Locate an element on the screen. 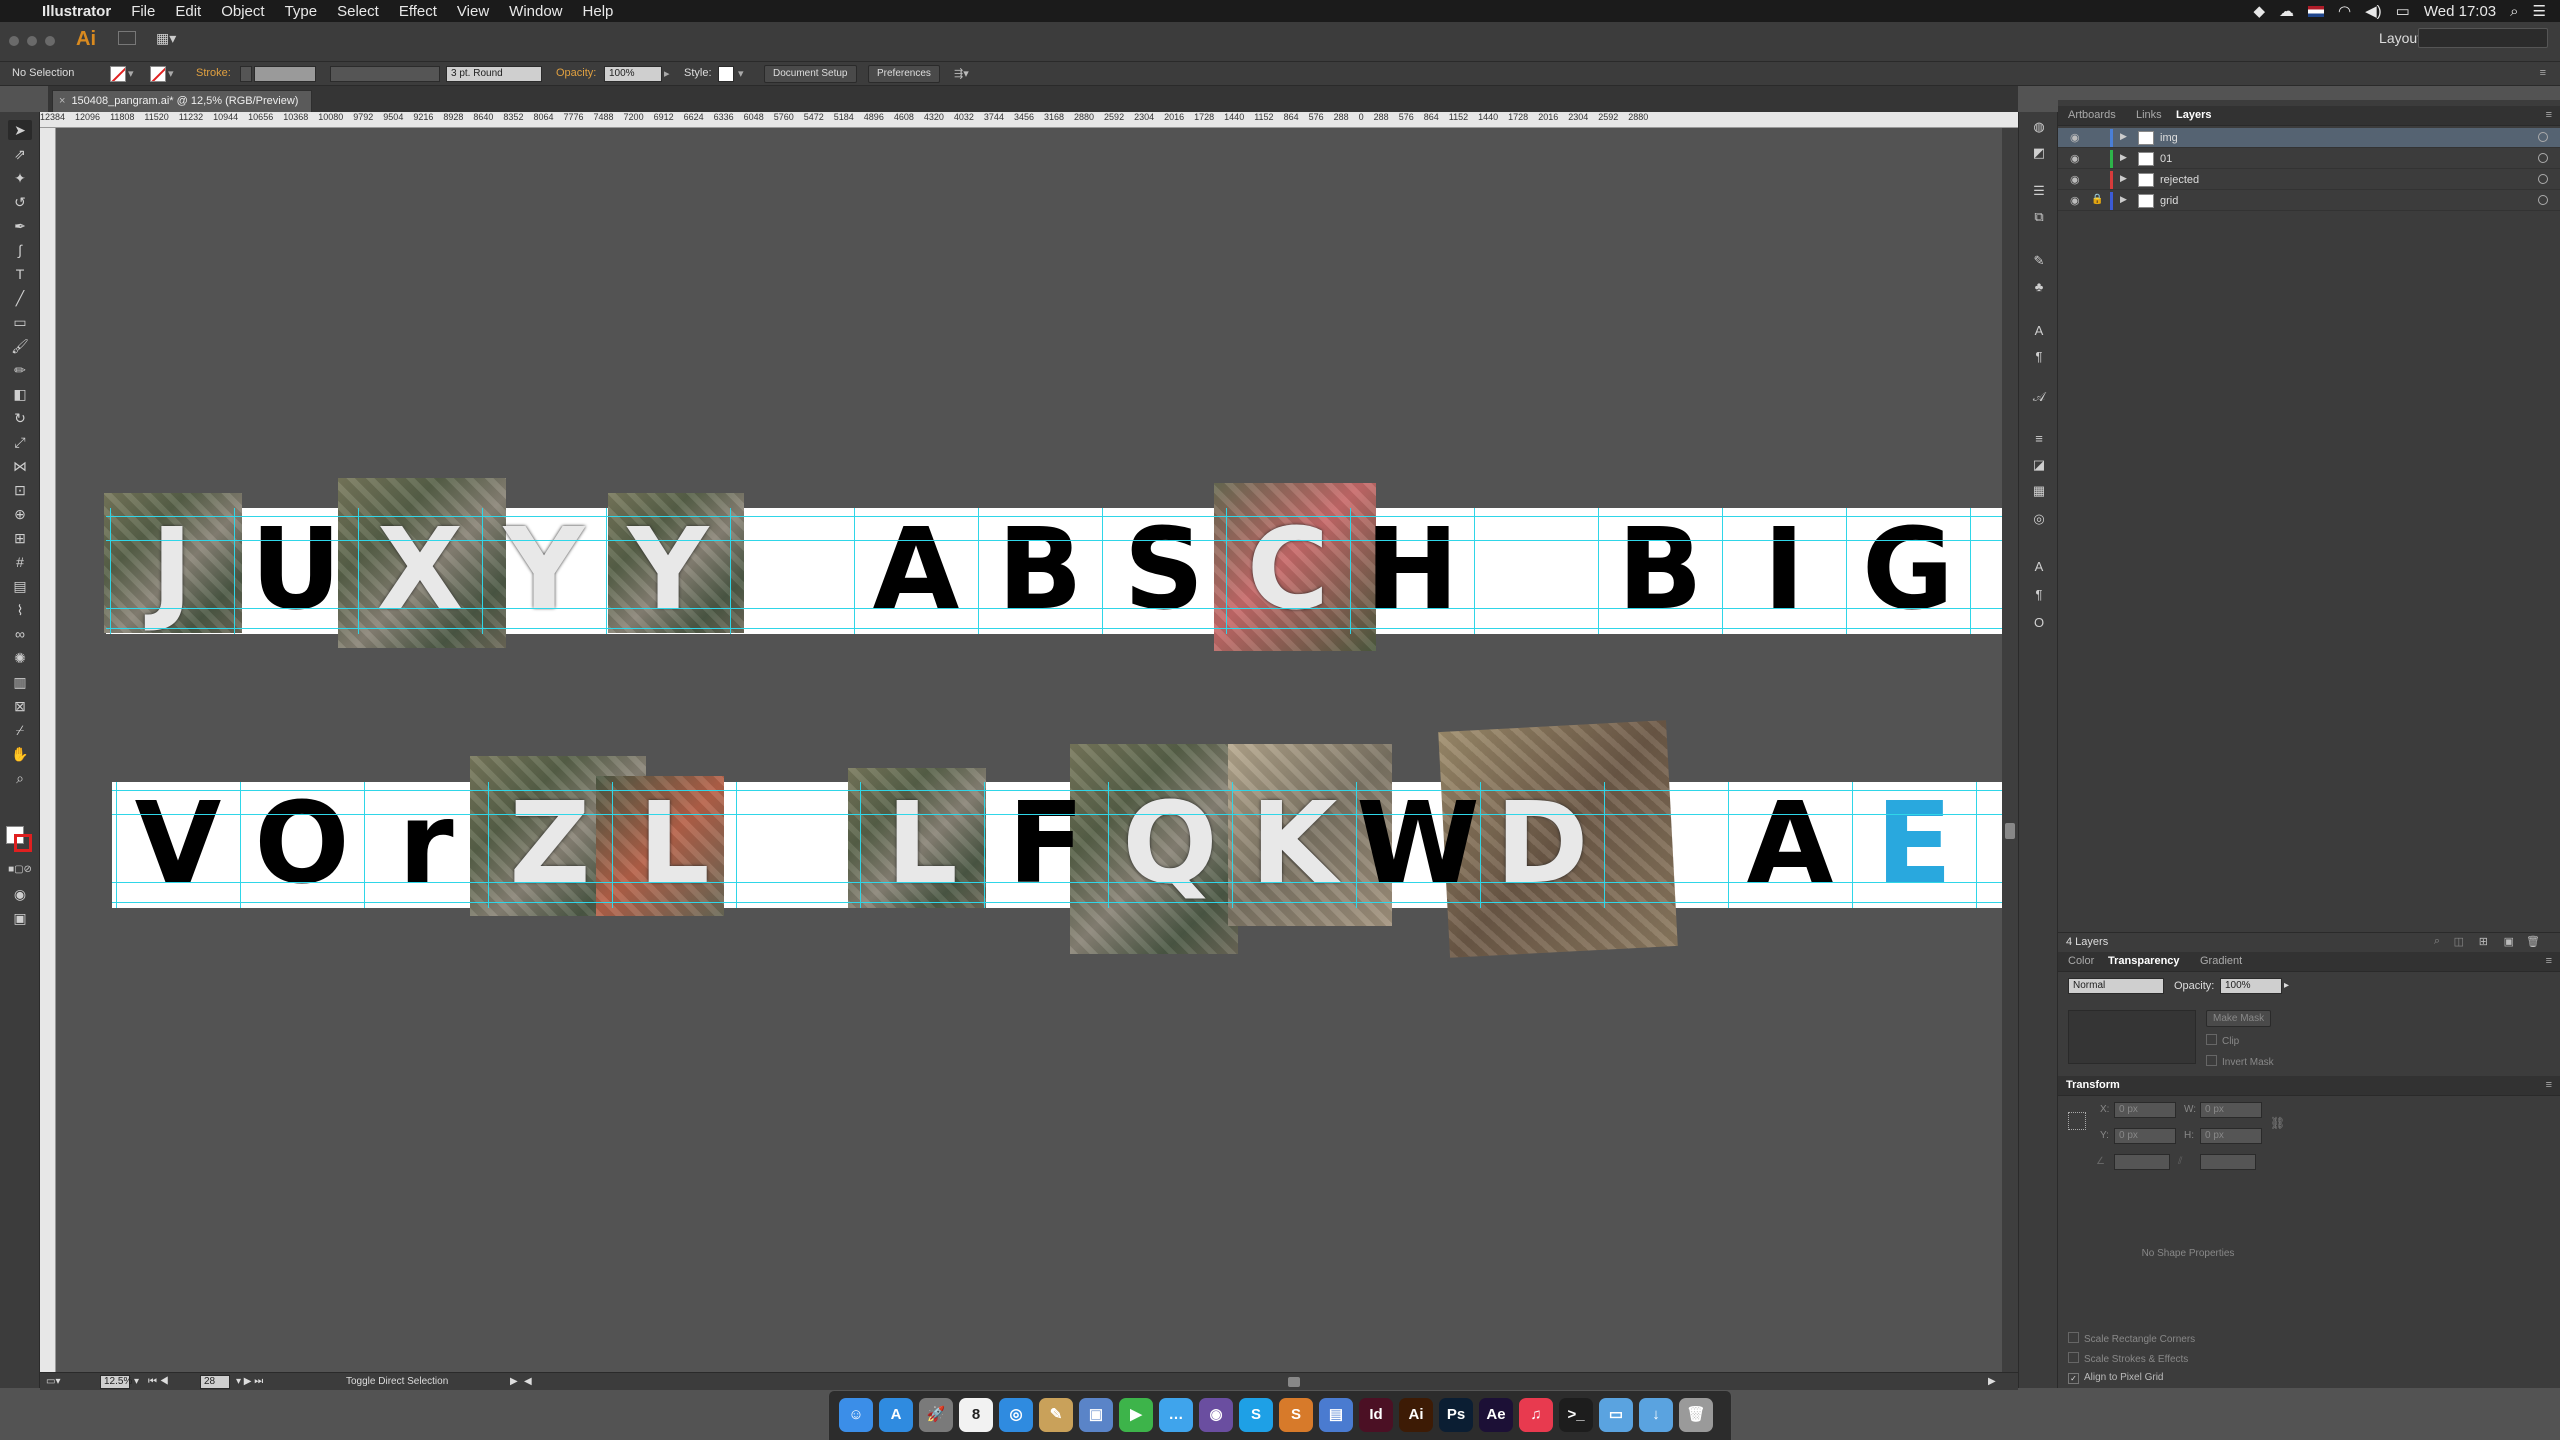  color-guide-icon: ◍ is located at coordinates (2039, 127).